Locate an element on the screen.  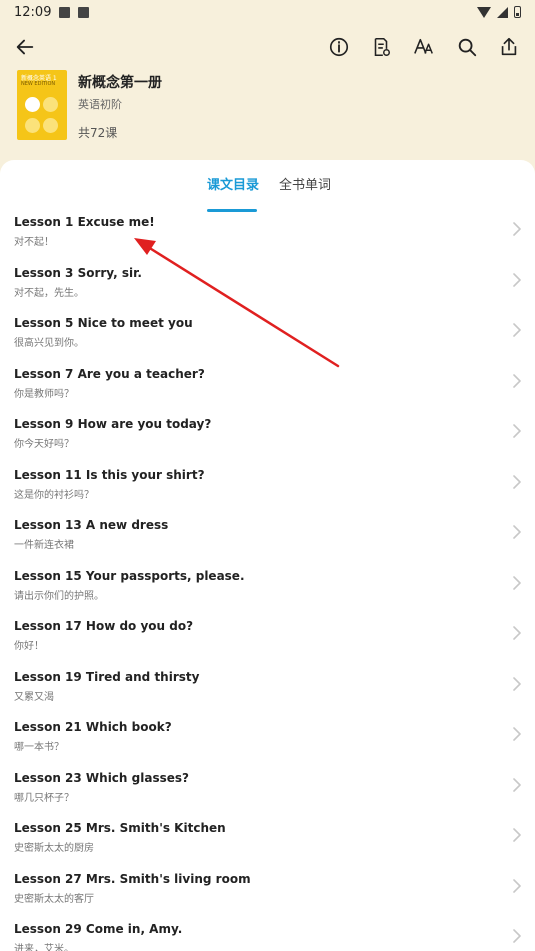
lesson-title: Lesson 19 Tired and thirsty is located at coordinates (107, 676).